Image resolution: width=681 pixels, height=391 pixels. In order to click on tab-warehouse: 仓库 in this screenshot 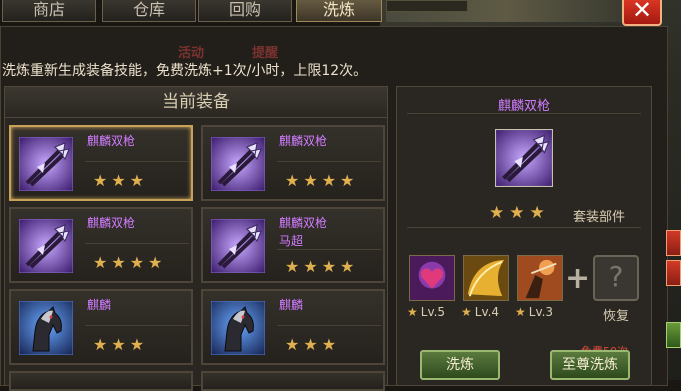, I will do `click(149, 11)`.